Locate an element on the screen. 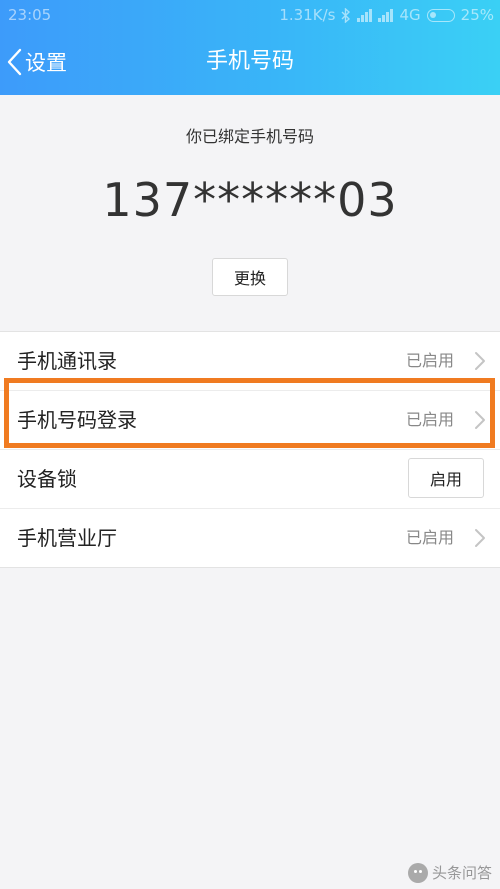  setting-label: 手机营业厅 is located at coordinates (67, 538).